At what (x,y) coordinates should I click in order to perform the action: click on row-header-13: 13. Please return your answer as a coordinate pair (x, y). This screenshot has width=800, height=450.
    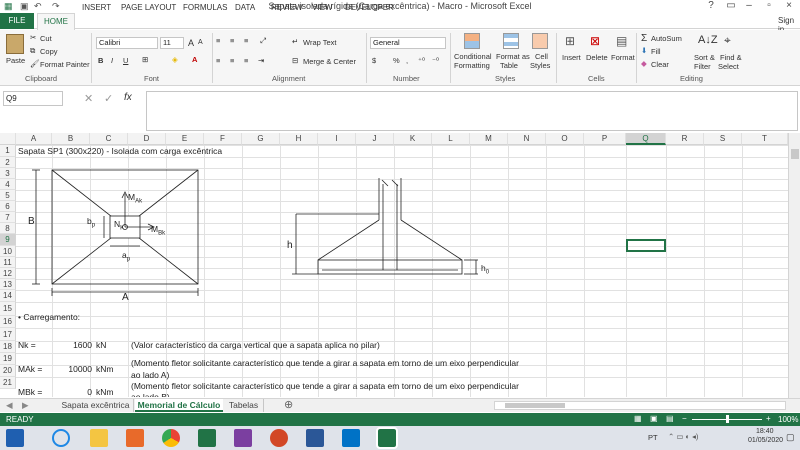
    Looking at the image, I should click on (8, 284).